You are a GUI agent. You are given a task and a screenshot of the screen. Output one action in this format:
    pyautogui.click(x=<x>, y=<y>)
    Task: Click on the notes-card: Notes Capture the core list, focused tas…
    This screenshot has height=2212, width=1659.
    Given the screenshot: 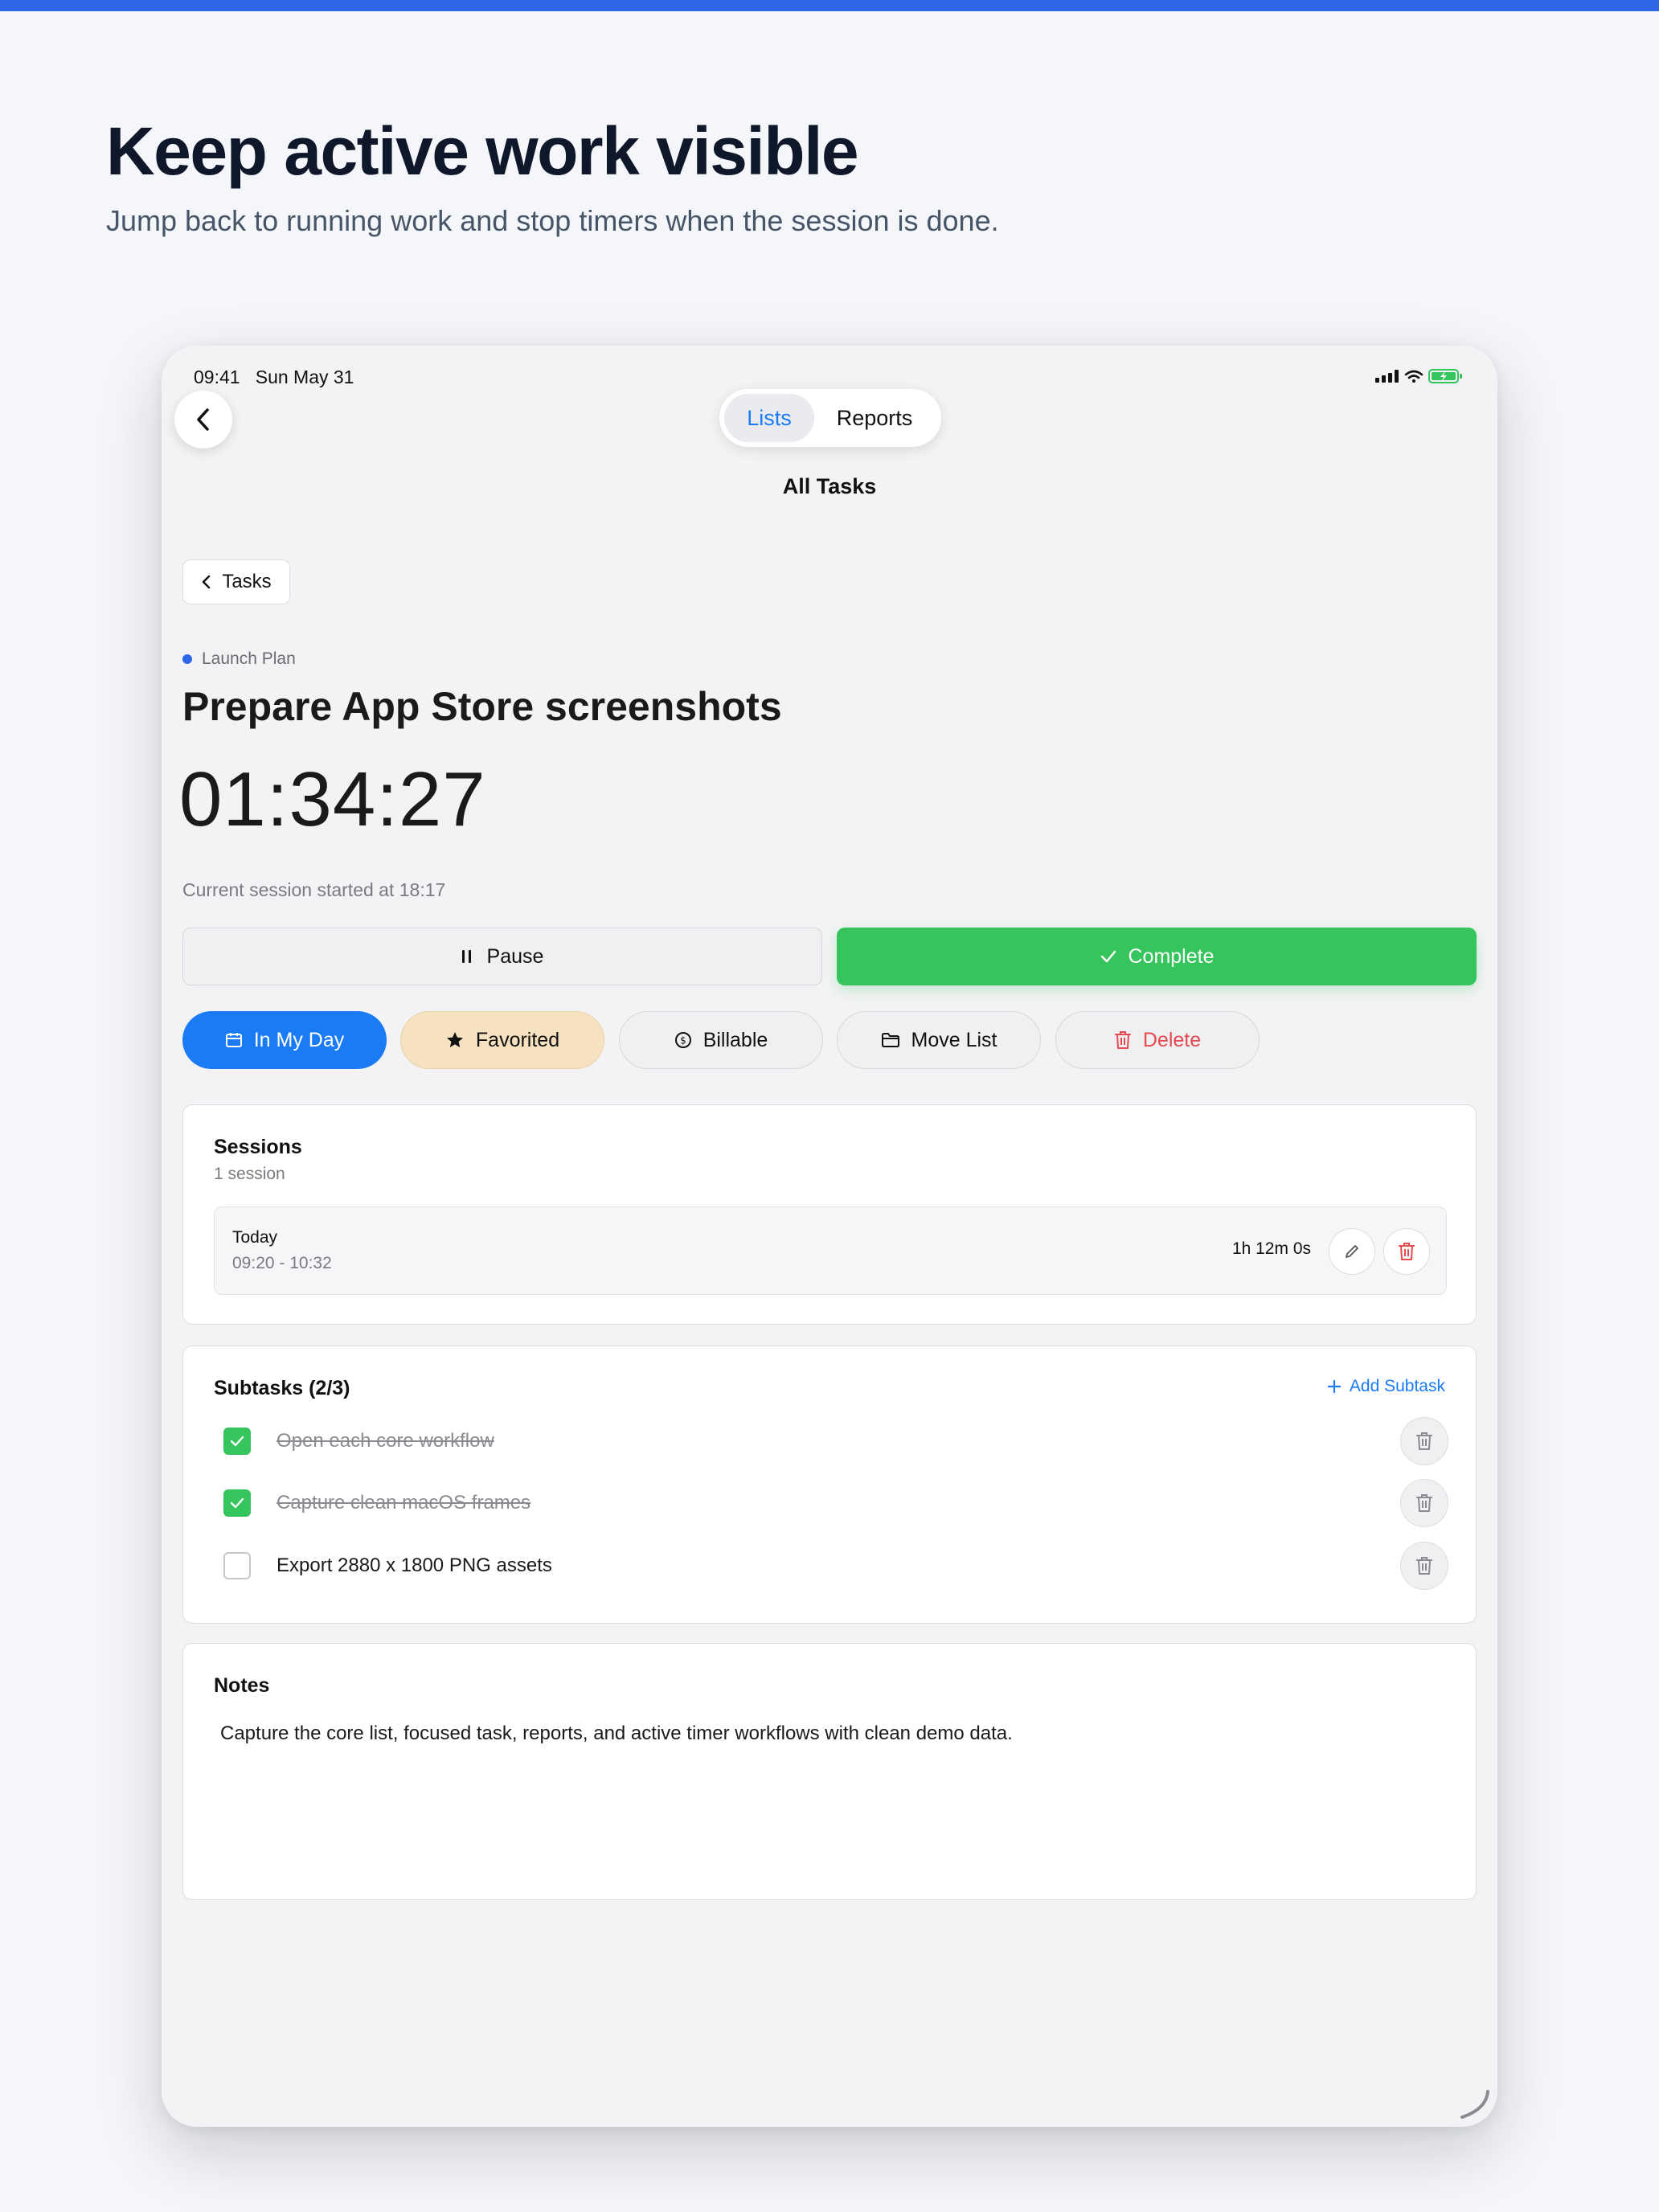 What is the action you would take?
    pyautogui.click(x=829, y=1771)
    